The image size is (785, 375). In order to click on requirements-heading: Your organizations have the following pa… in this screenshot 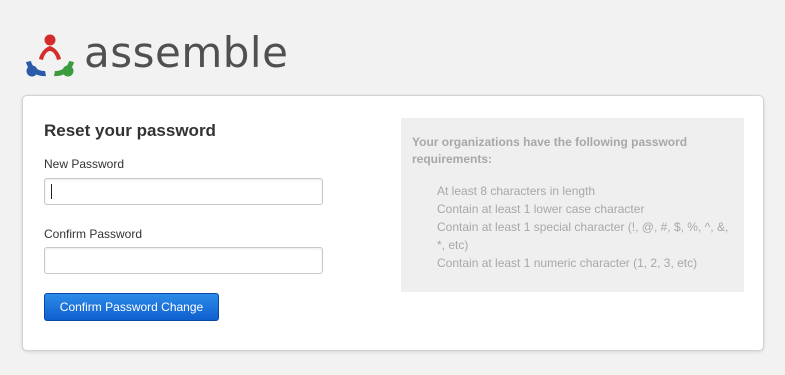, I will do `click(550, 150)`.